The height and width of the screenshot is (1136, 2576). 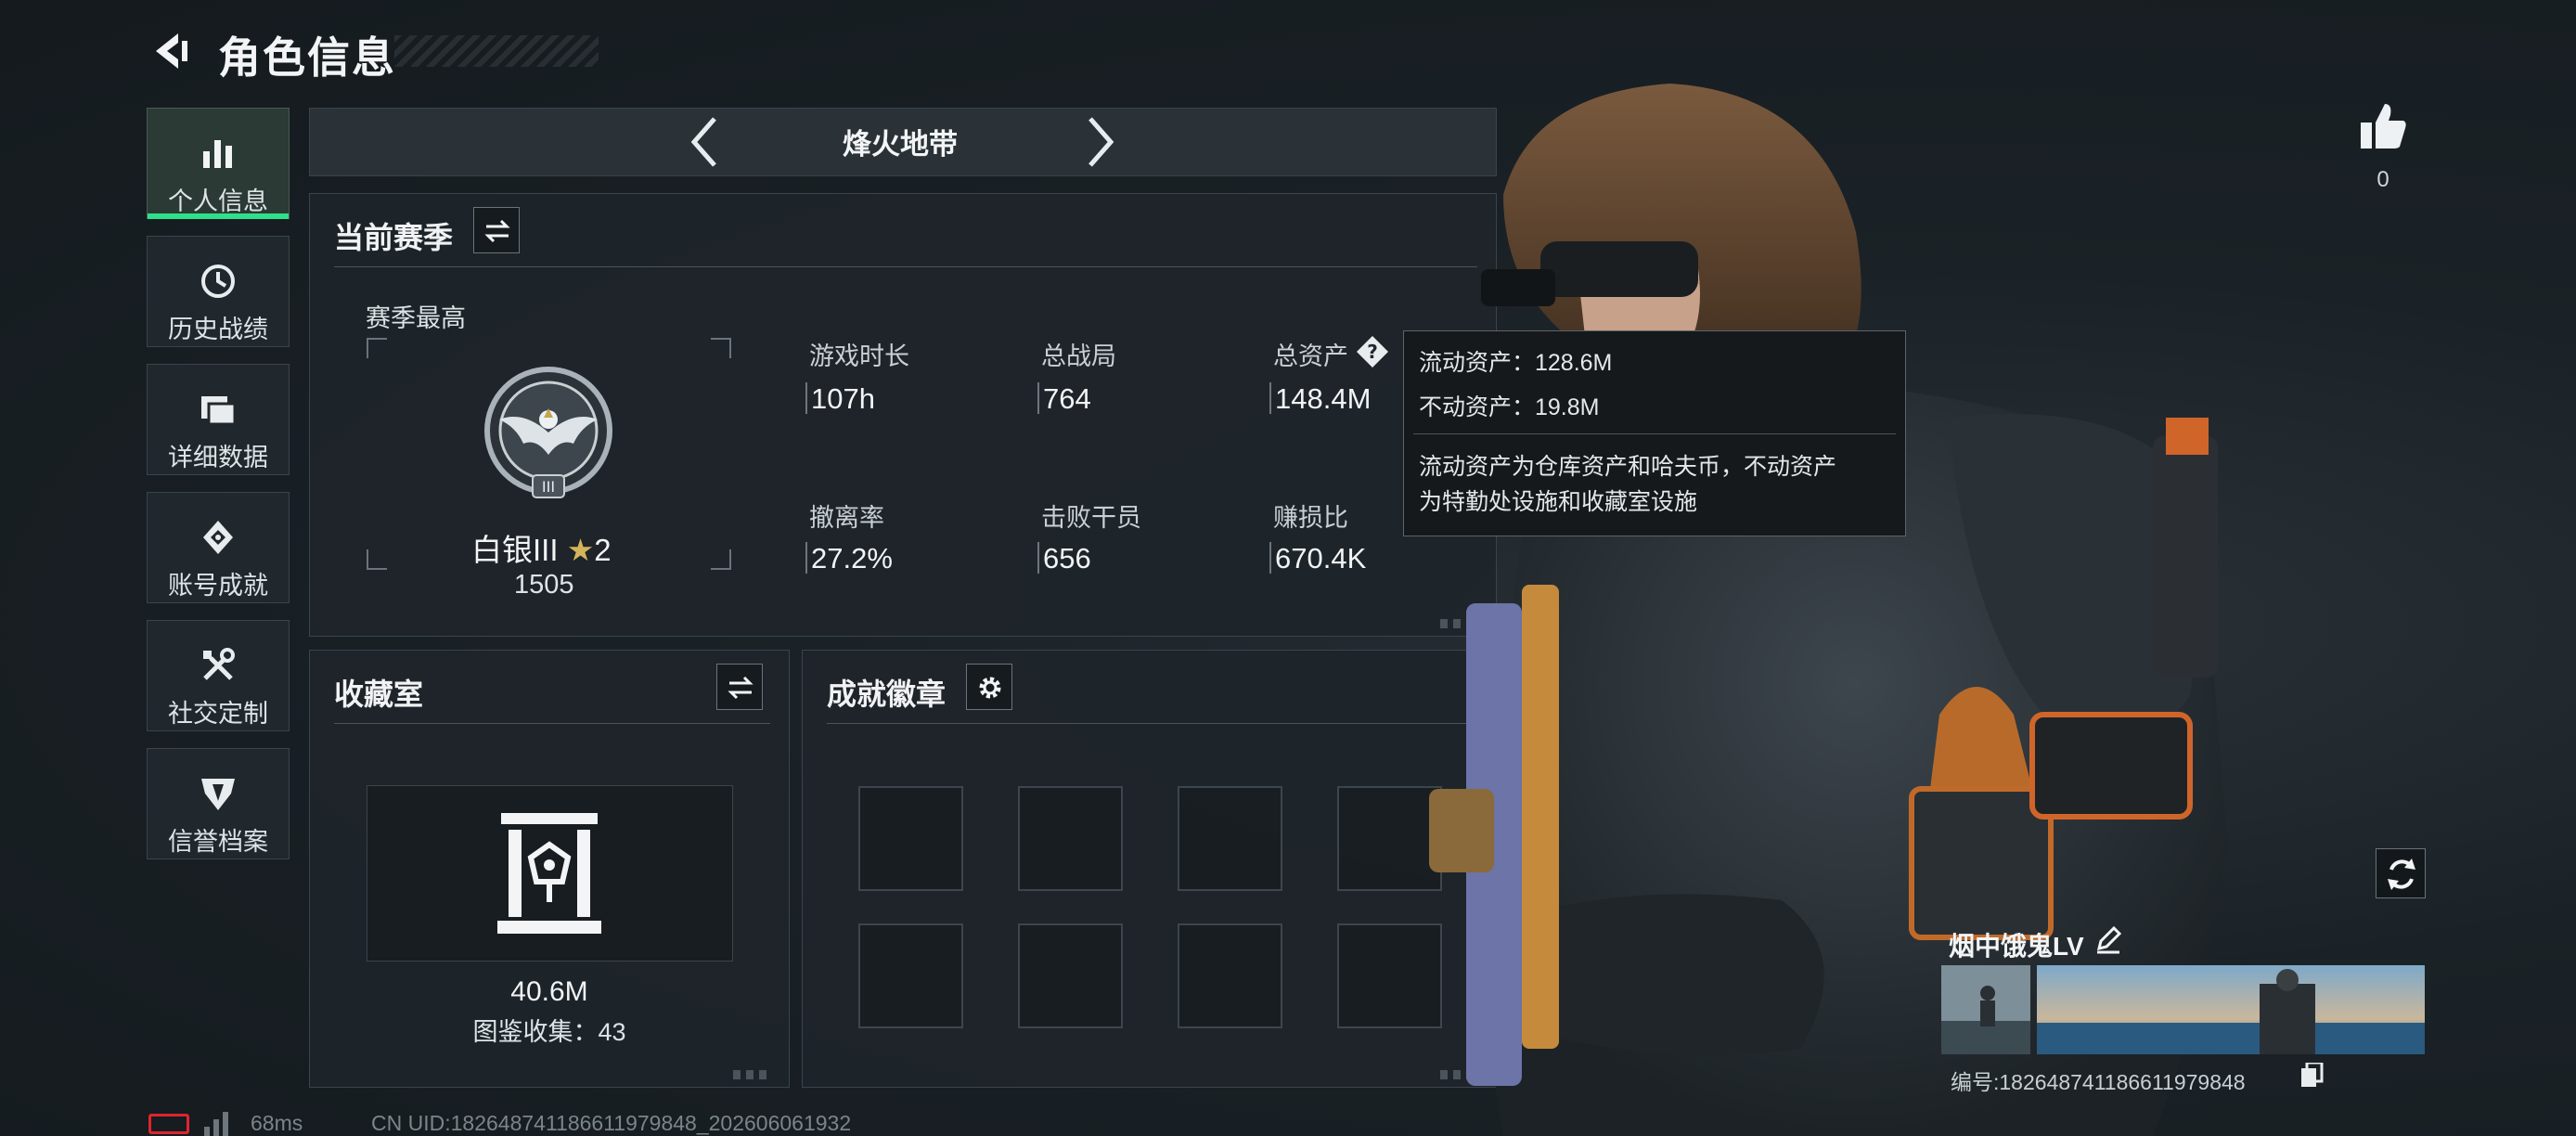 I want to click on rank-name: 白银III ★2, so click(x=541, y=550).